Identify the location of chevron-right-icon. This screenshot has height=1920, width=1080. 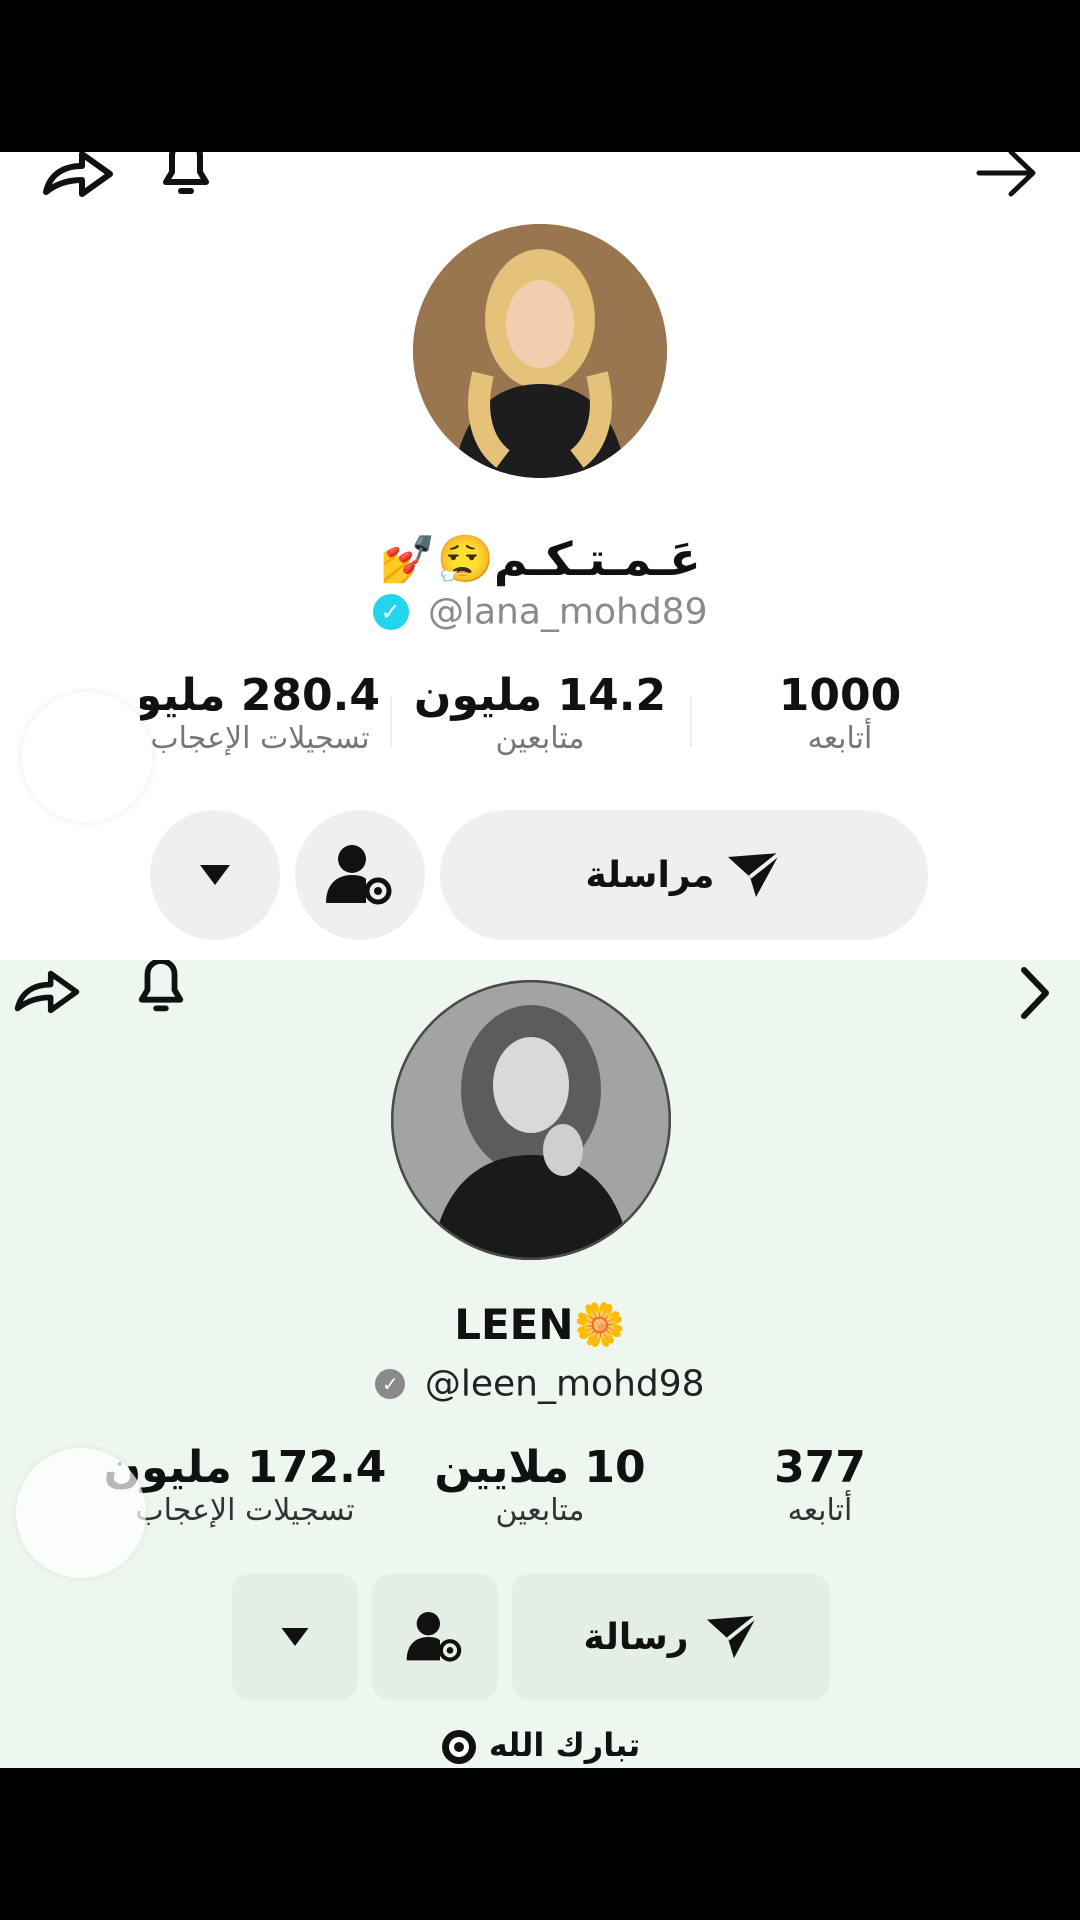
(1035, 993).